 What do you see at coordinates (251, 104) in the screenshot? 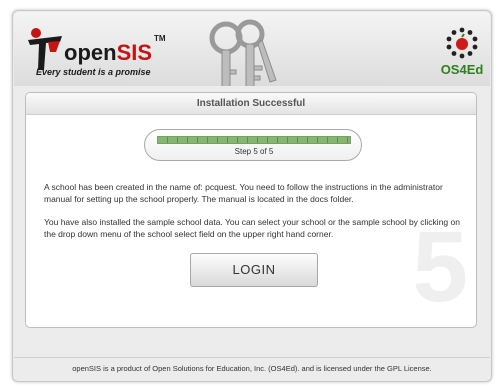
I see `panel-title: Installation Successful` at bounding box center [251, 104].